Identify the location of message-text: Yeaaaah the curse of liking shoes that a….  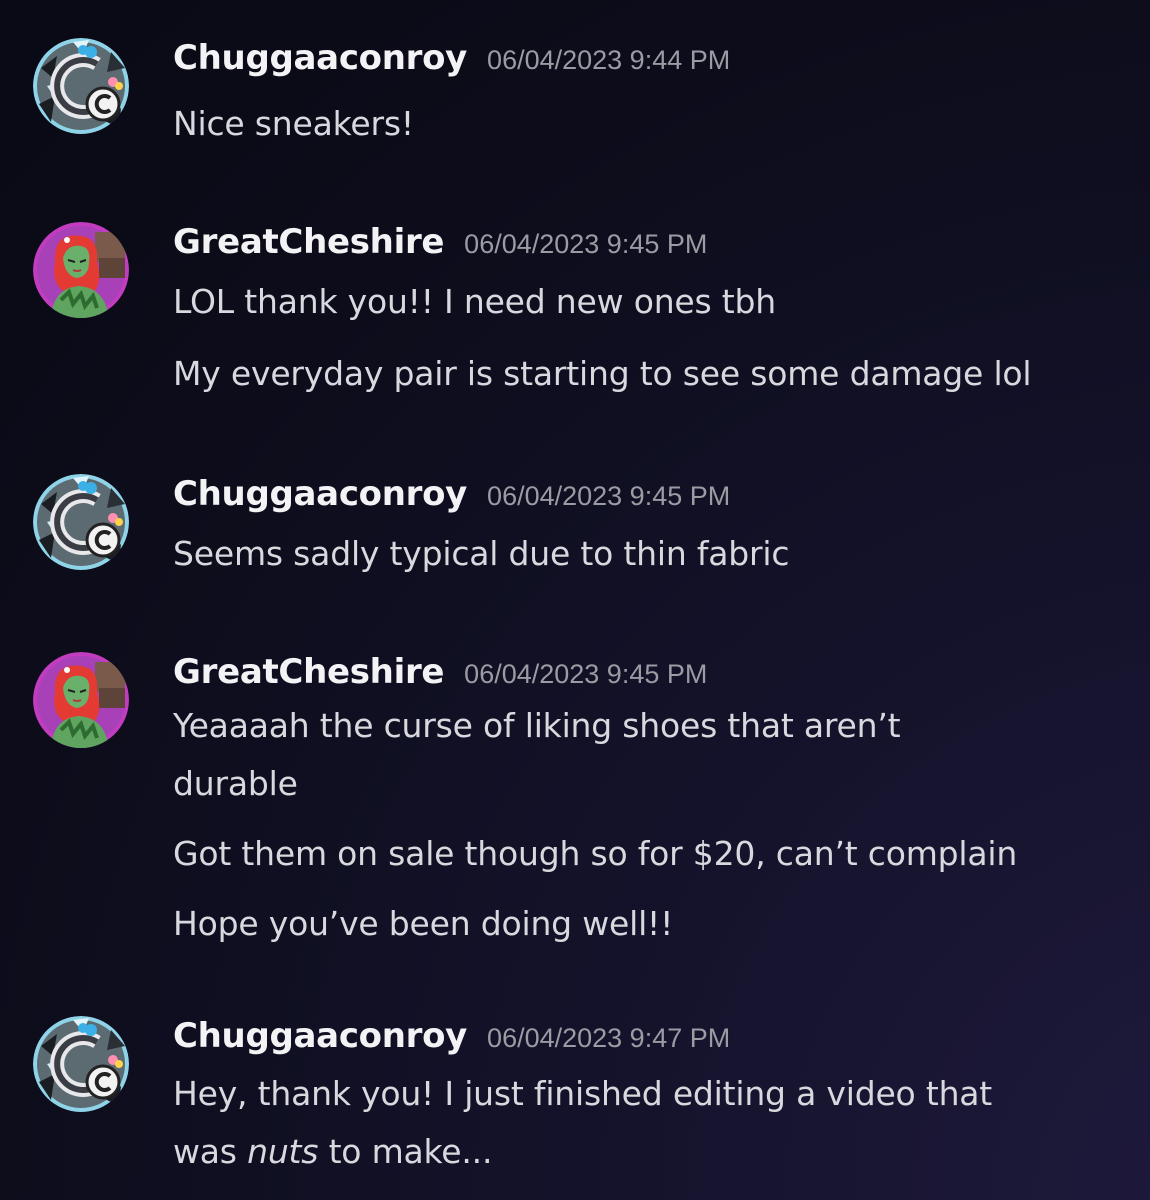
(537, 725).